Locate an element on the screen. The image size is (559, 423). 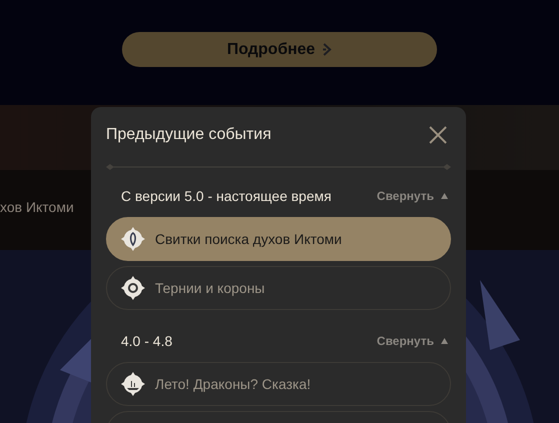
event-item: Лето! Драконы? Сказка! is located at coordinates (278, 384).